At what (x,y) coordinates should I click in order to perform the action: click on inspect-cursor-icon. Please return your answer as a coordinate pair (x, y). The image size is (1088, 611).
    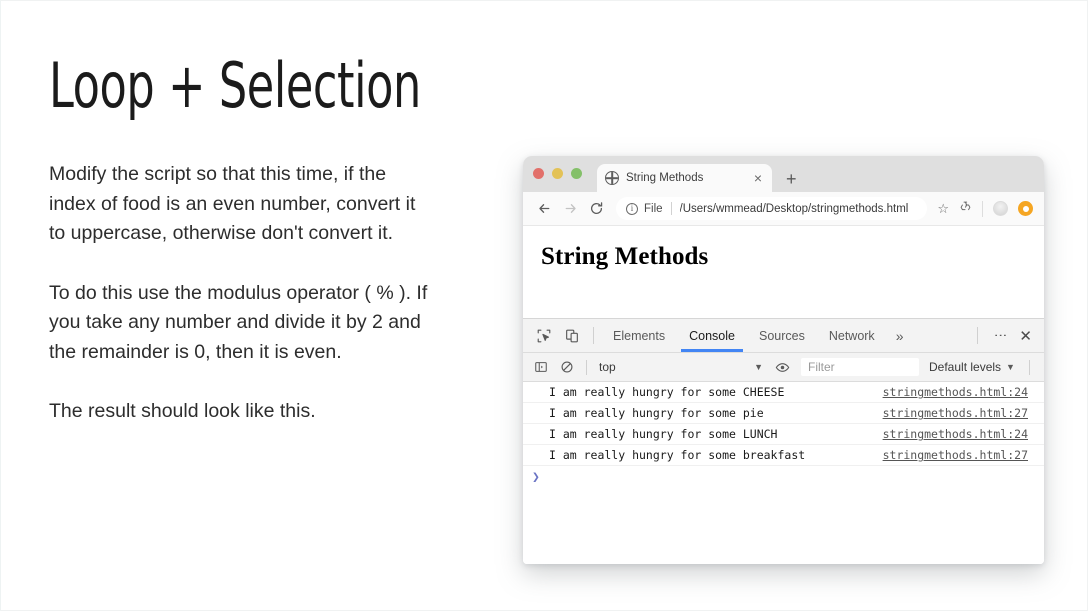
    Looking at the image, I should click on (544, 336).